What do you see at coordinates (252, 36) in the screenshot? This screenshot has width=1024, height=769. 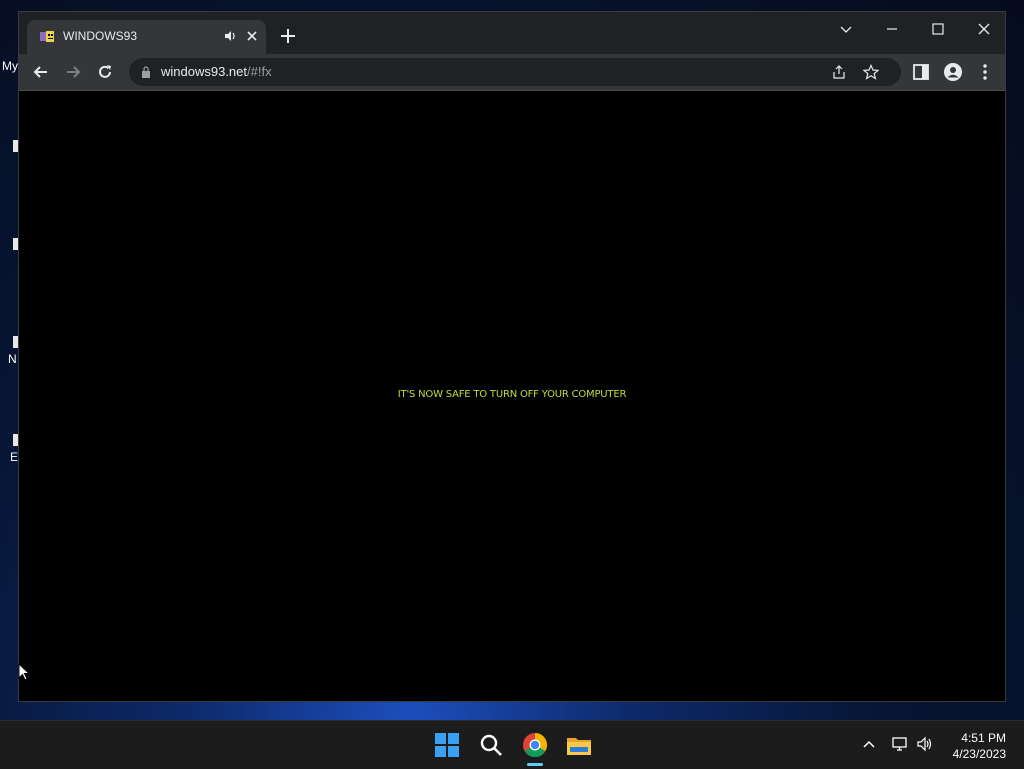 I see `tab-close-icon` at bounding box center [252, 36].